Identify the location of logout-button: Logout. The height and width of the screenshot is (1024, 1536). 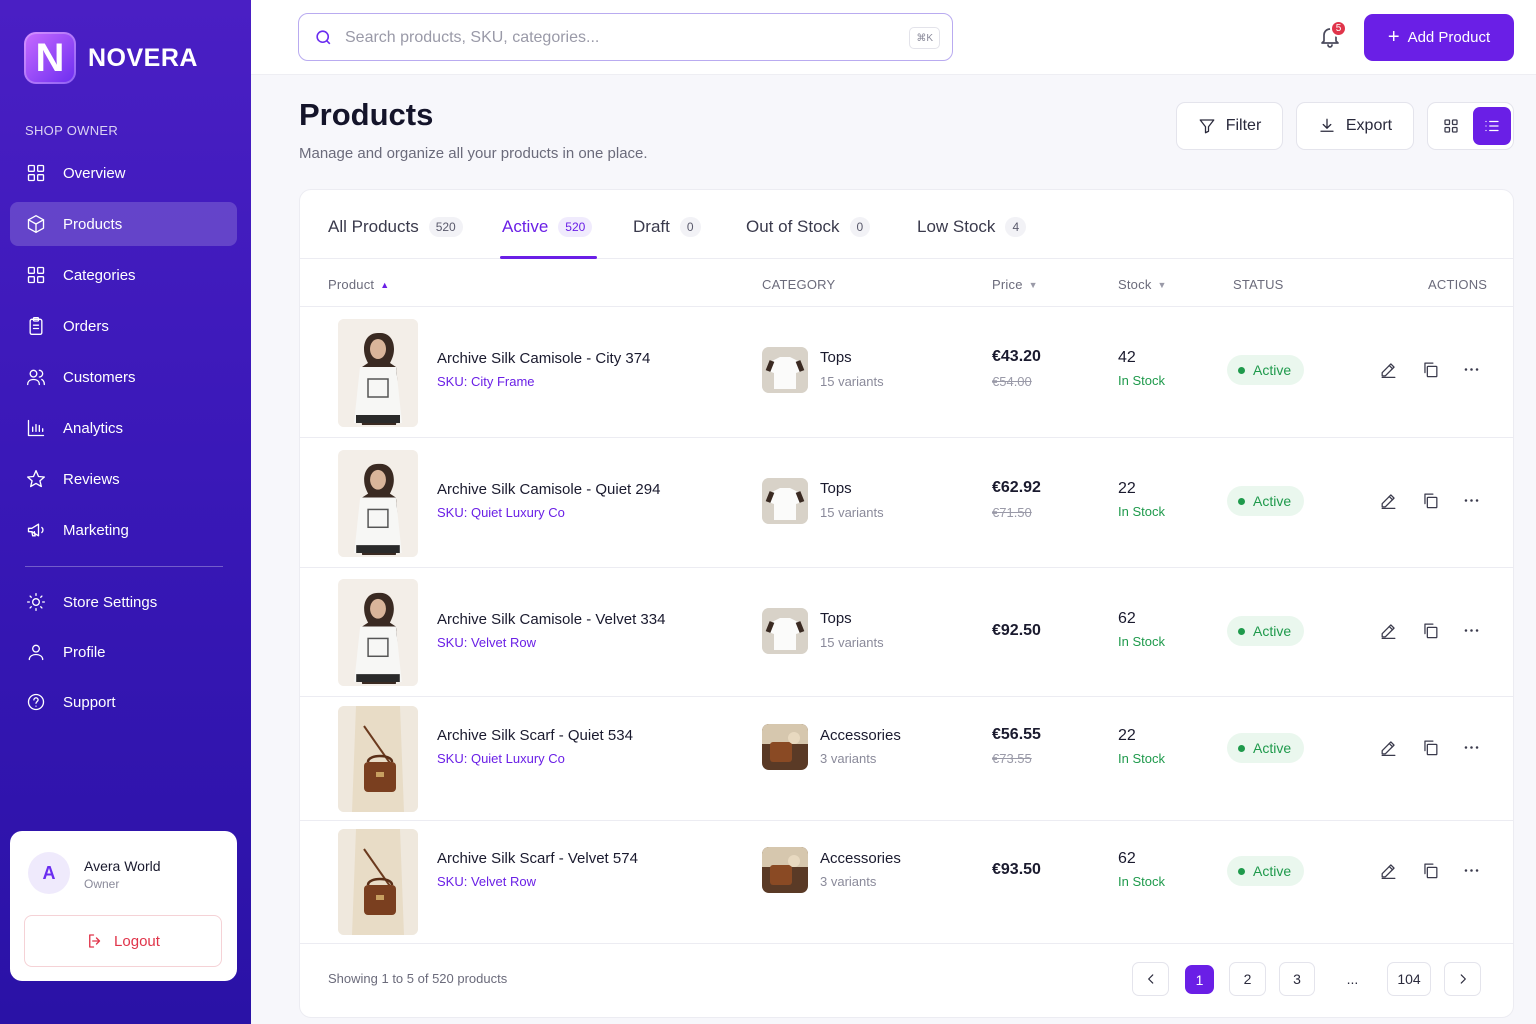
(123, 941).